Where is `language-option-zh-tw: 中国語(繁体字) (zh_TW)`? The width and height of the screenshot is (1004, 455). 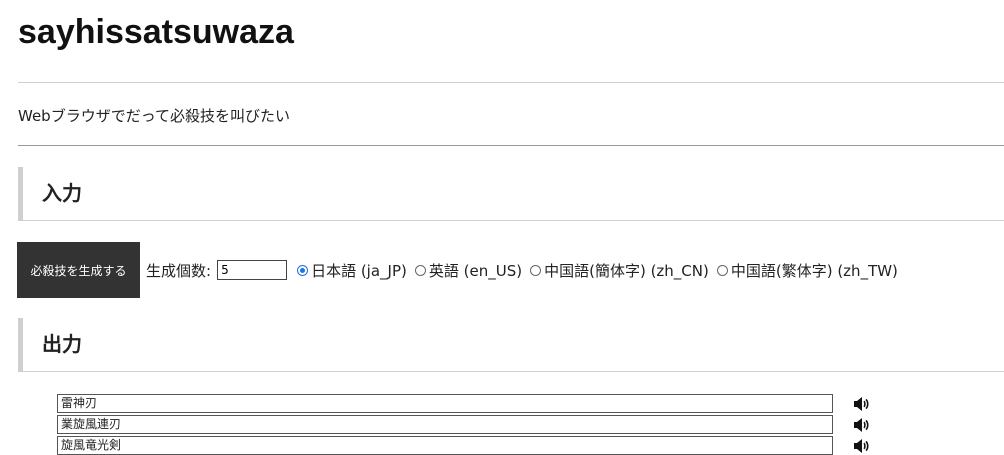 language-option-zh-tw: 中国語(繁体字) (zh_TW) is located at coordinates (807, 270).